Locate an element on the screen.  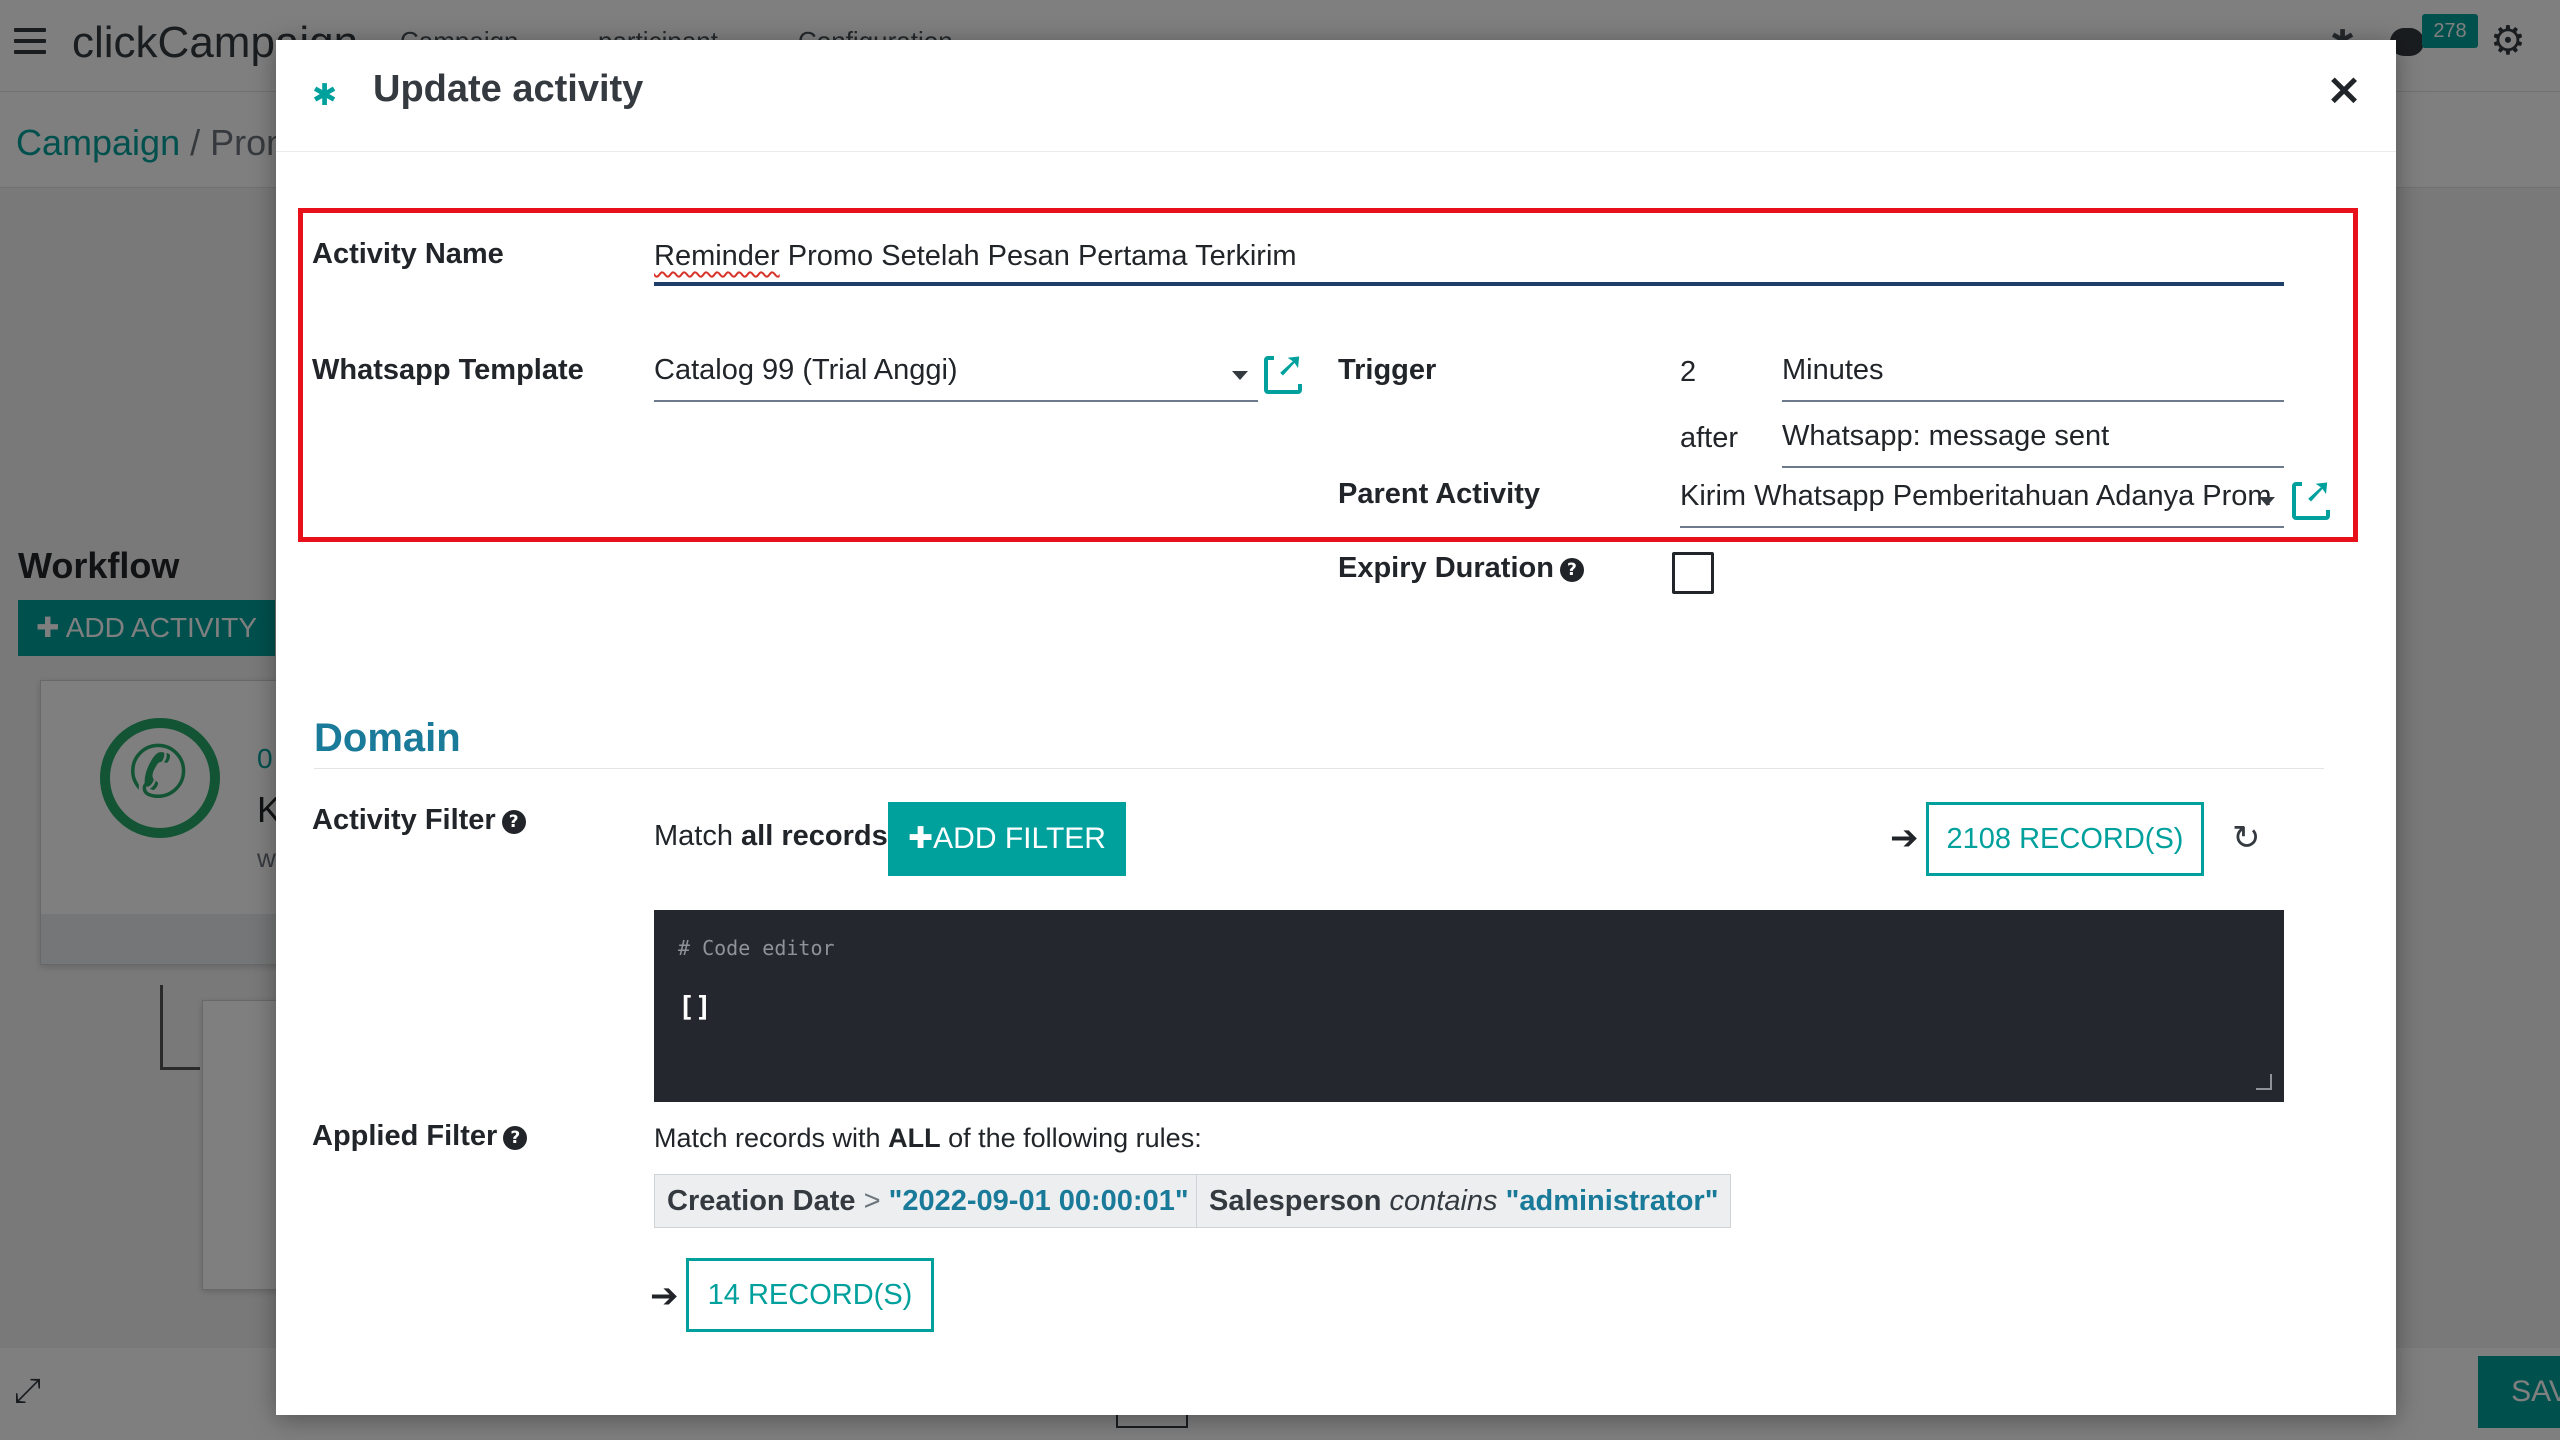
parent-activity-select: Kirim Whatsapp Pemberitahuan Adanya Prom is located at coordinates (1982, 504).